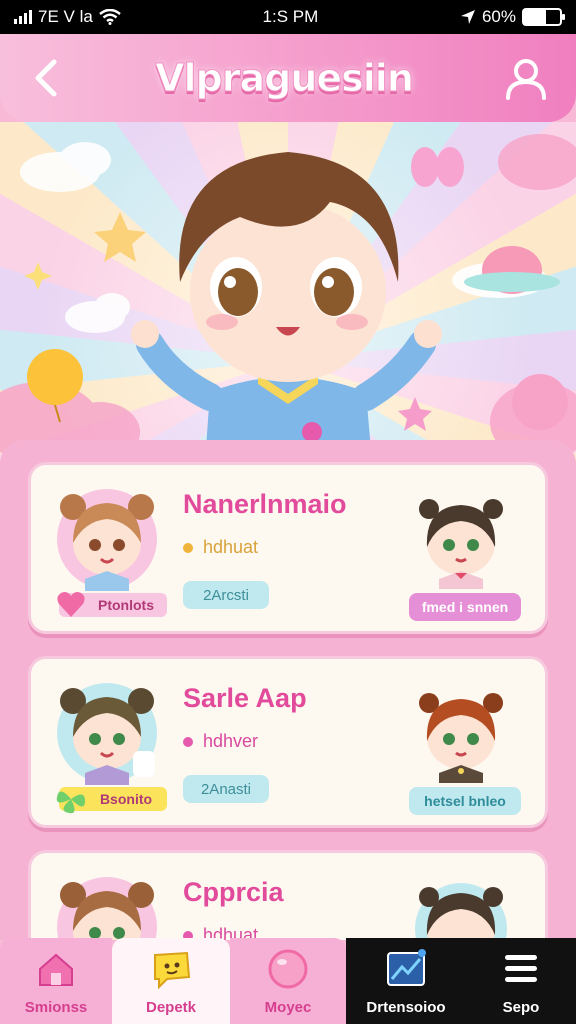 The width and height of the screenshot is (576, 1024). I want to click on nav-tab-menu: Sepo, so click(521, 981).